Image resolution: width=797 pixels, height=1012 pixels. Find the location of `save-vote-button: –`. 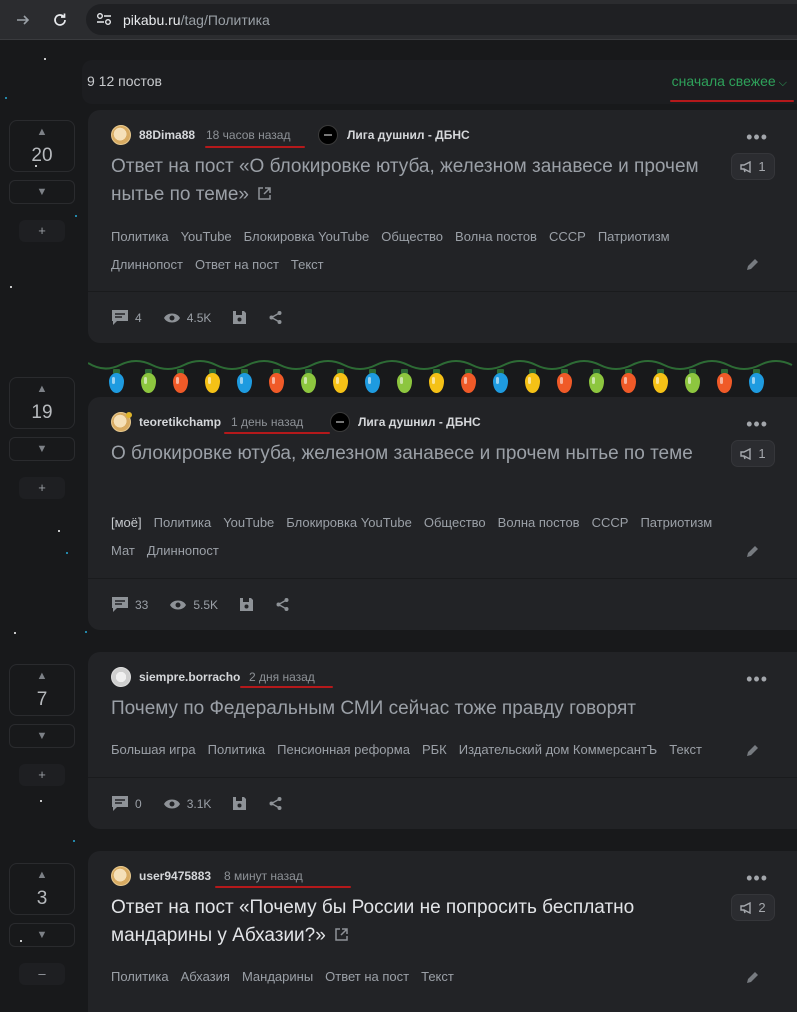

save-vote-button: – is located at coordinates (42, 974).